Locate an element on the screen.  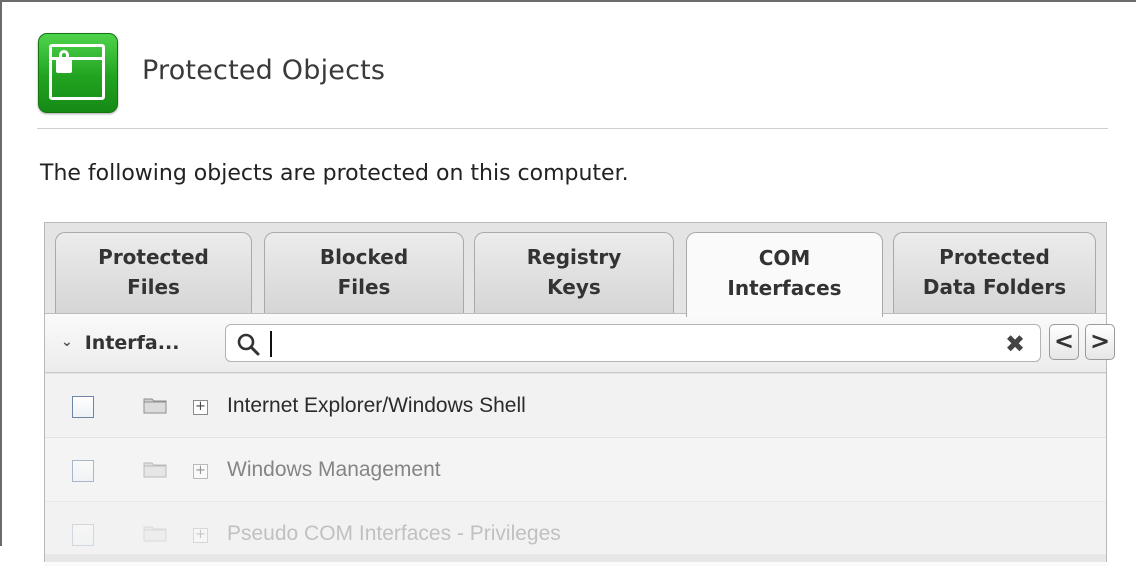
row-label: Windows Management is located at coordinates (334, 469).